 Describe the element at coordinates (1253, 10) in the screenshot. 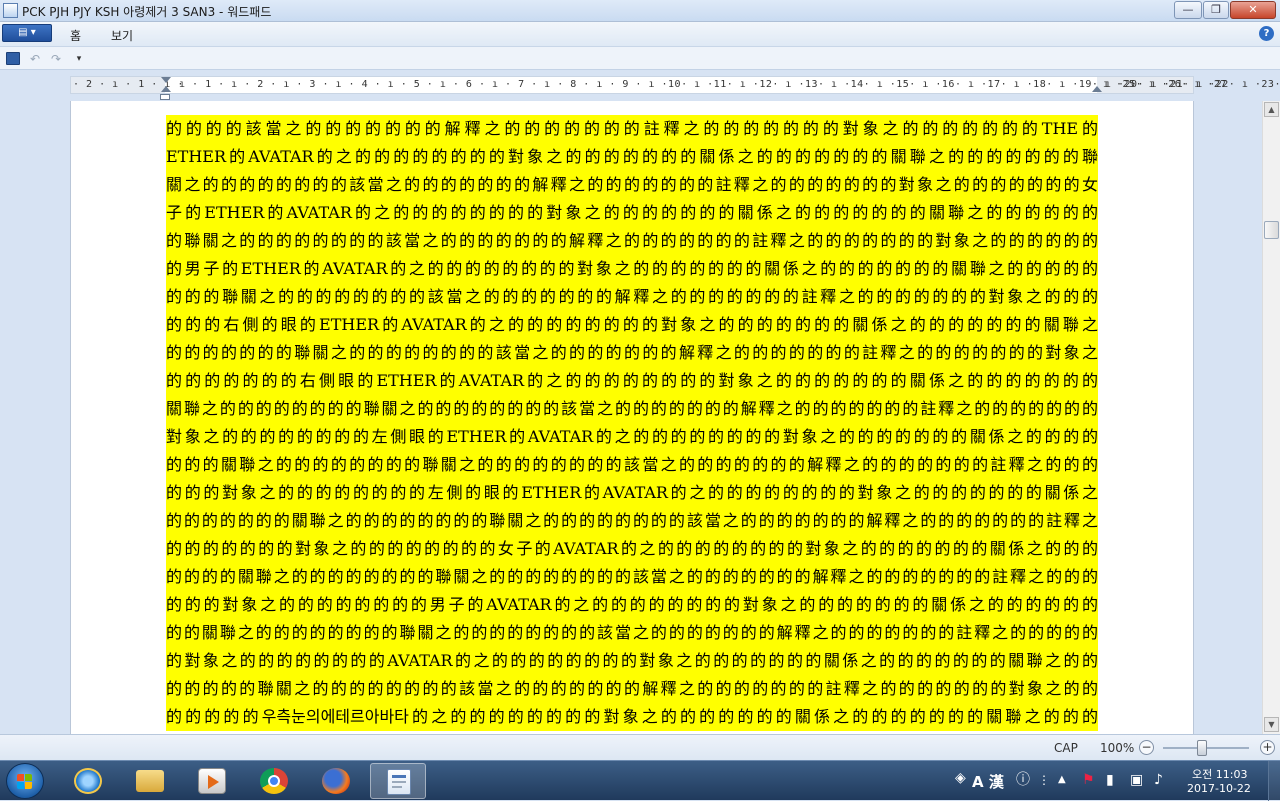

I see `close-button: ✕` at that location.